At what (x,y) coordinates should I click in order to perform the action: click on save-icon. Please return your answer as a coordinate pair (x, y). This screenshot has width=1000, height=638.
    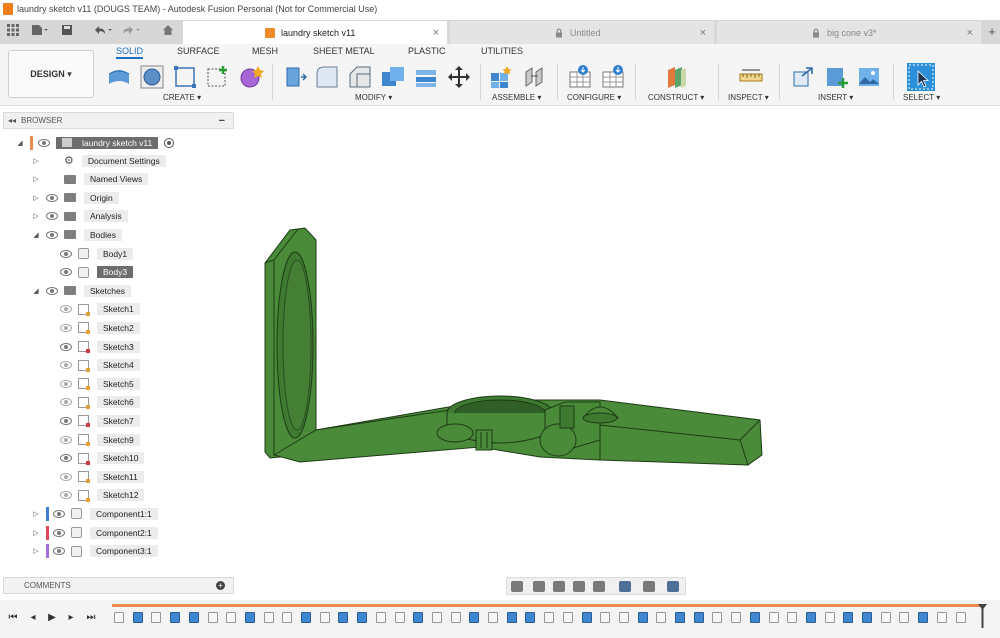
    Looking at the image, I should click on (67, 32).